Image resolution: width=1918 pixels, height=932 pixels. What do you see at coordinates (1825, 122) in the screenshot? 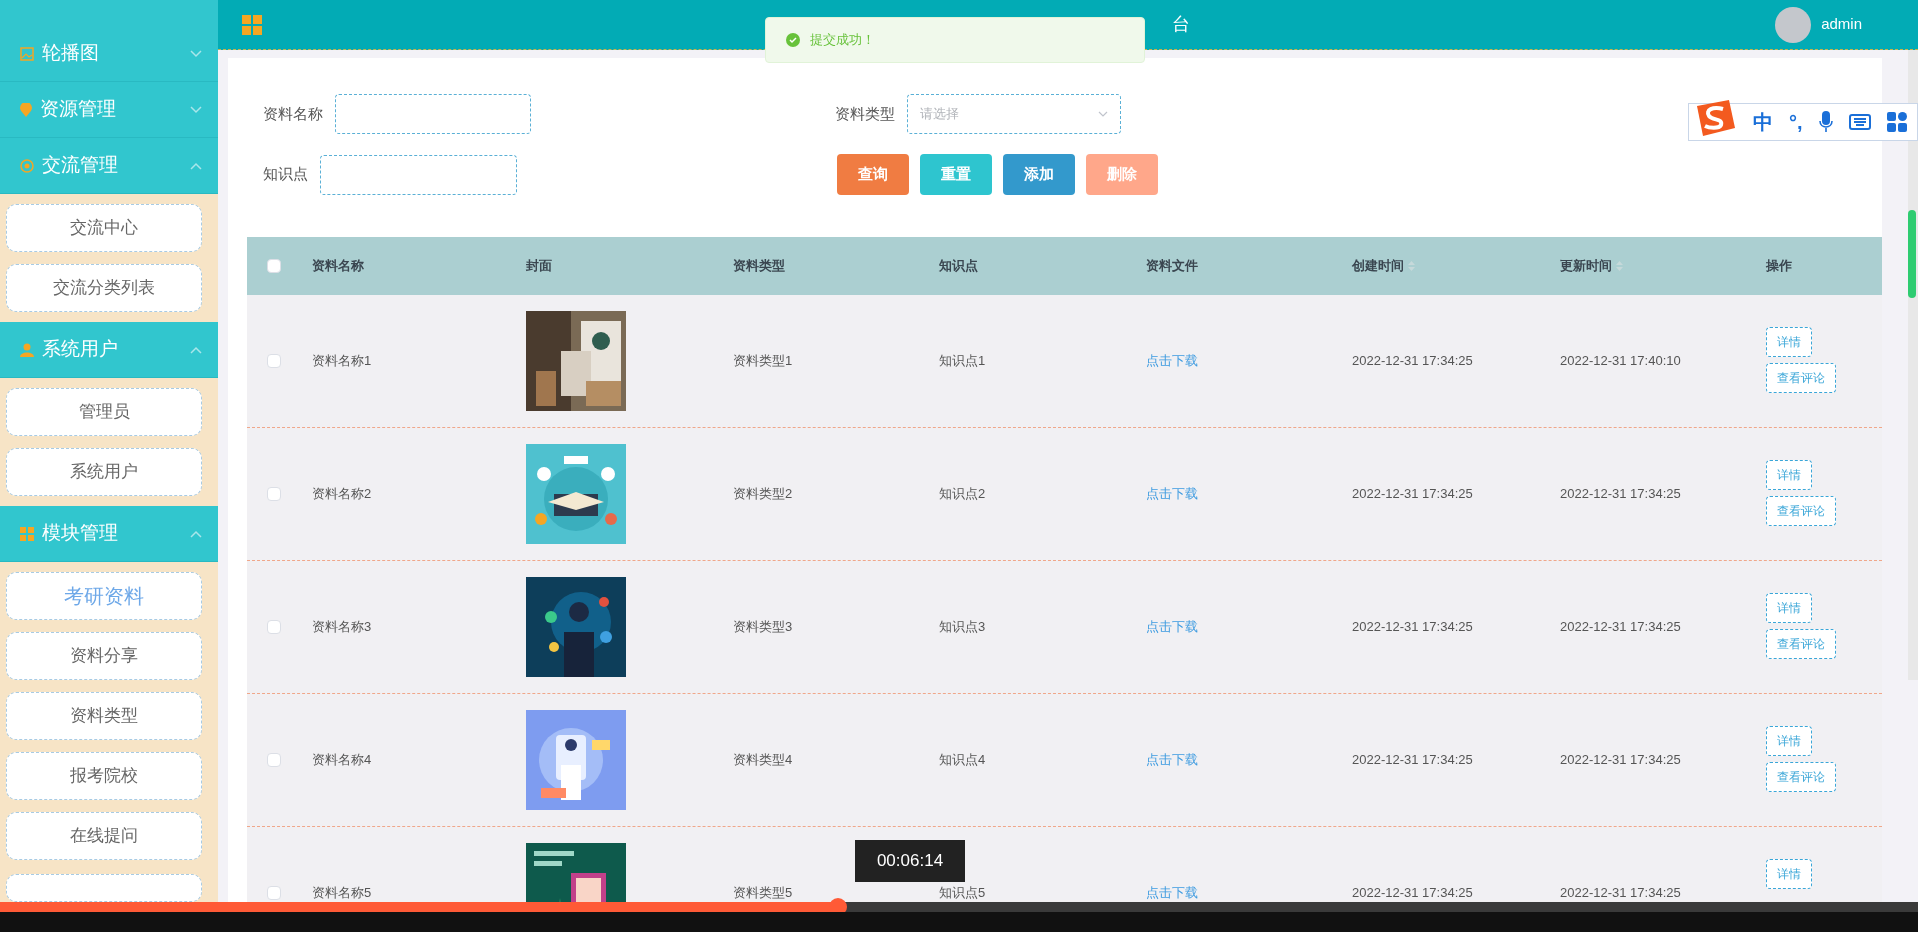
I see `microphone-icon` at bounding box center [1825, 122].